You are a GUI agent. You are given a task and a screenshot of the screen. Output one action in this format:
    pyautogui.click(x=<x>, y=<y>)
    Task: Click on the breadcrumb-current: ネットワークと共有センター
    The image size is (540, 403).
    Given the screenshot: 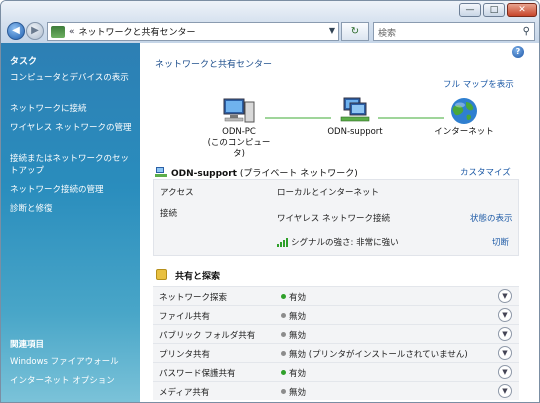 What is the action you would take?
    pyautogui.click(x=137, y=31)
    